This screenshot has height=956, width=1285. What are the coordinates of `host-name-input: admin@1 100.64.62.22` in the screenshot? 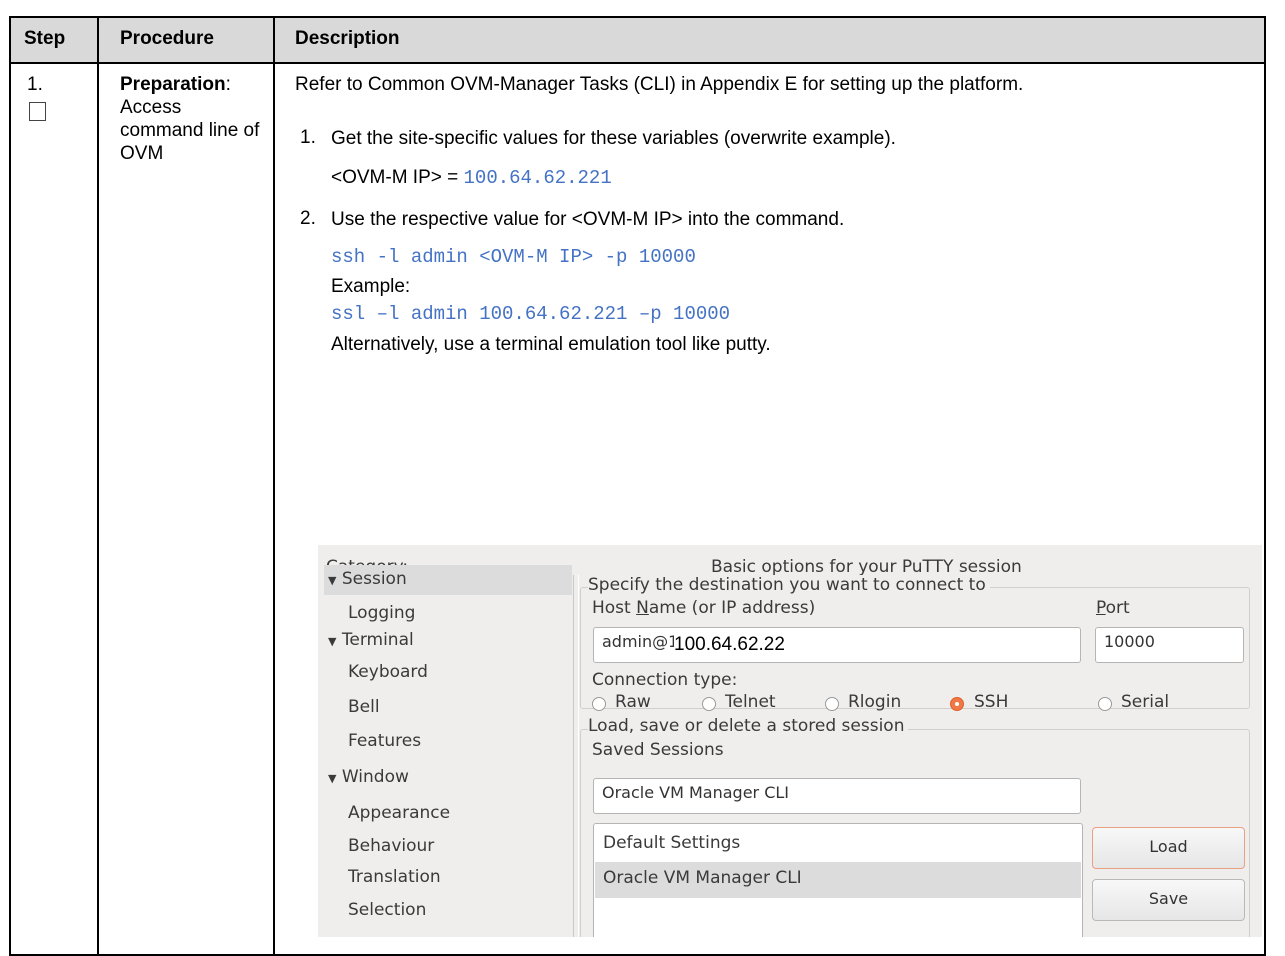 It's located at (837, 645).